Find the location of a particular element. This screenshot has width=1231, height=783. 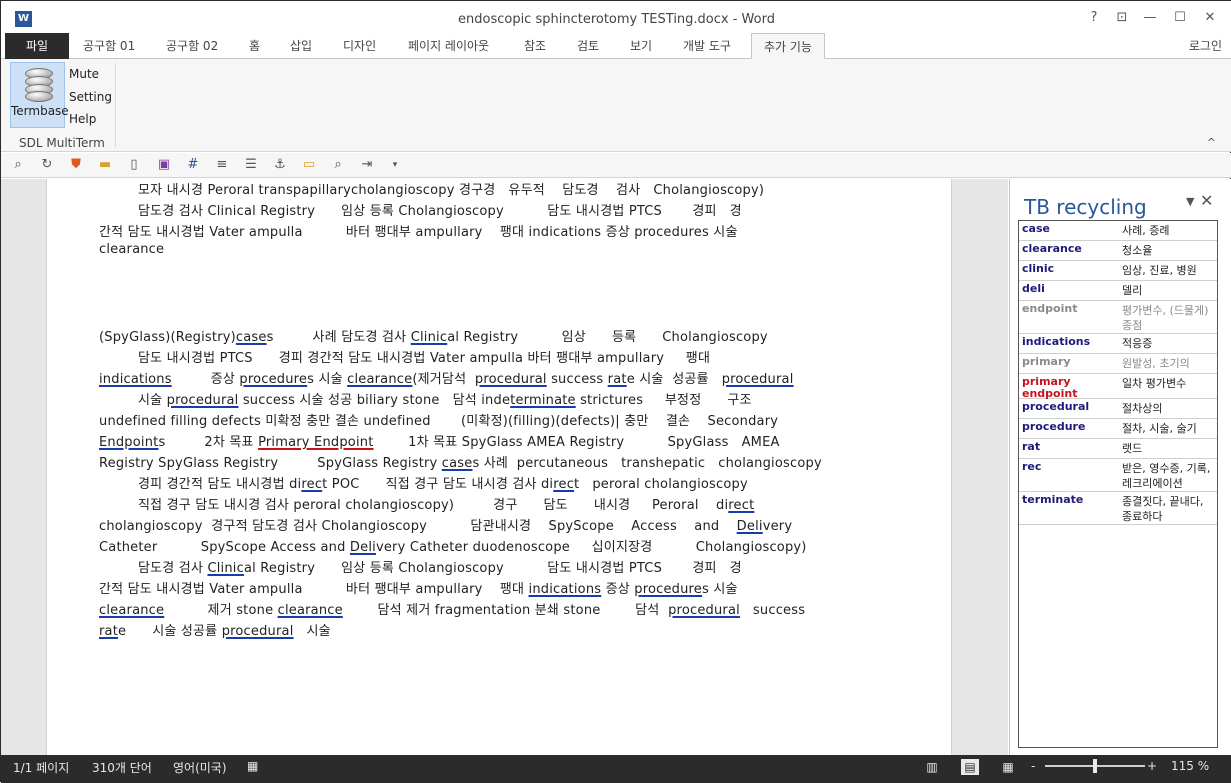

termbase-row: rec 받은, 영수증, 기록, 레크리에이션 is located at coordinates (1118, 475).